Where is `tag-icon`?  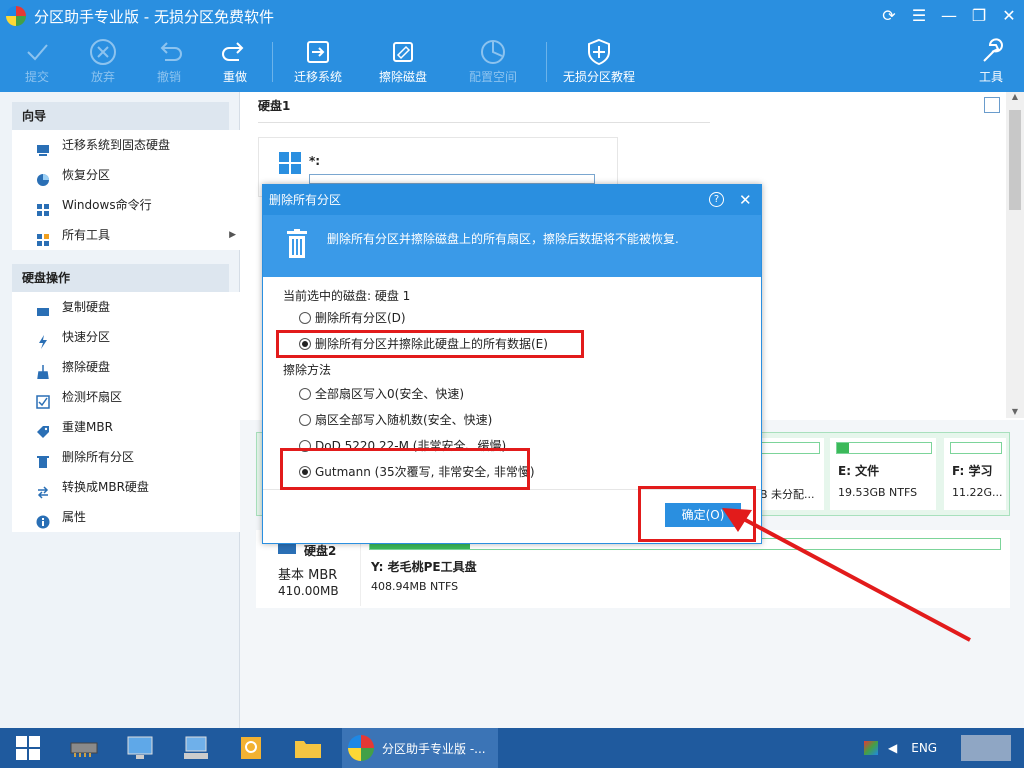 tag-icon is located at coordinates (43, 429).